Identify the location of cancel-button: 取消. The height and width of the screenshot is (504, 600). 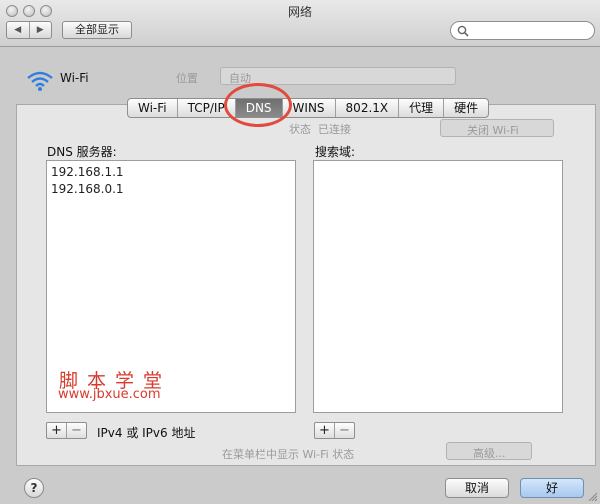
(477, 488).